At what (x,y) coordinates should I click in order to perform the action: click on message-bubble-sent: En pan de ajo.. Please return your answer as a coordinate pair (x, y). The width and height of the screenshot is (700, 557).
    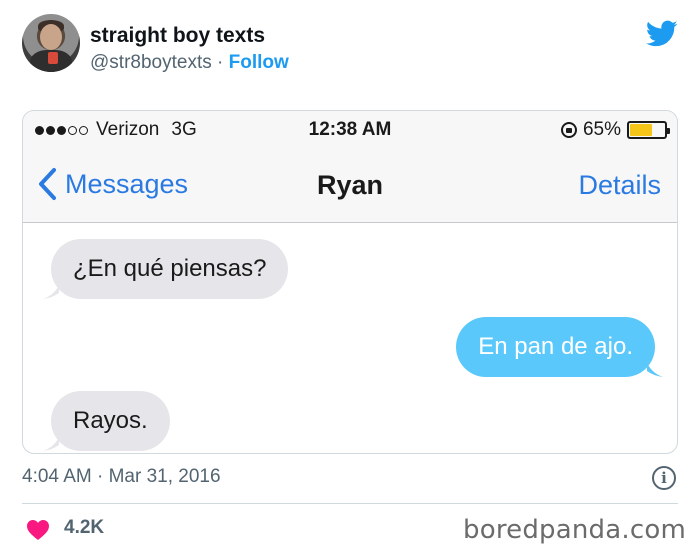
    Looking at the image, I should click on (555, 347).